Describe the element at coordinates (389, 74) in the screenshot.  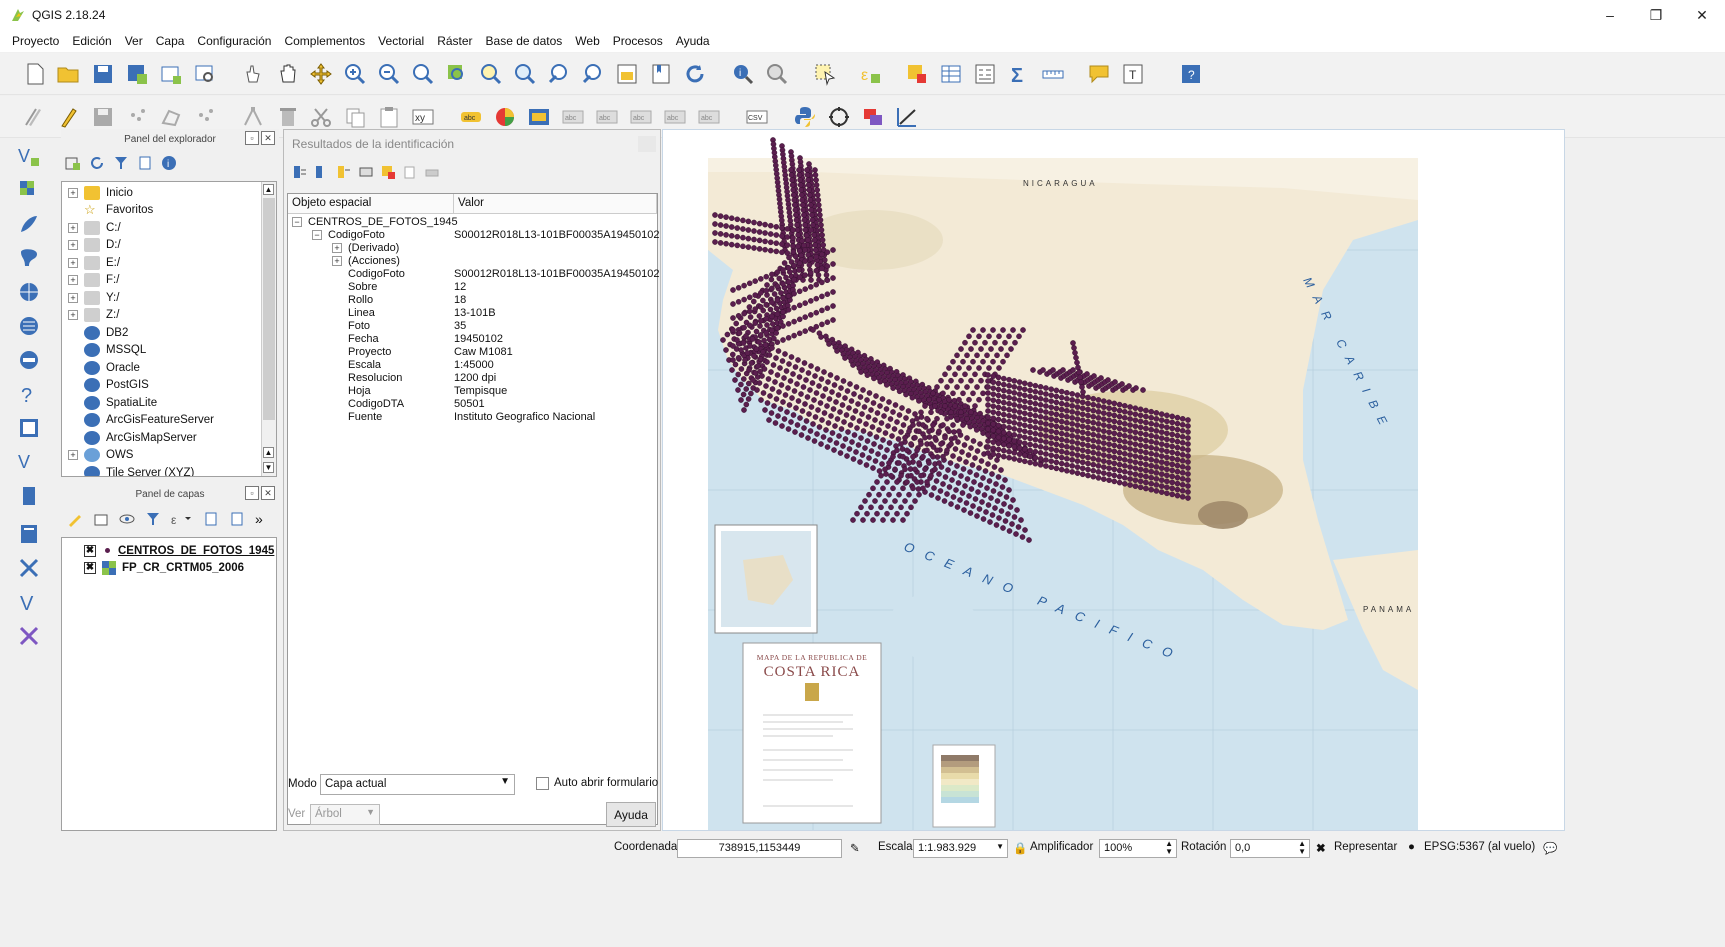
I see `zoom-out-icon` at that location.